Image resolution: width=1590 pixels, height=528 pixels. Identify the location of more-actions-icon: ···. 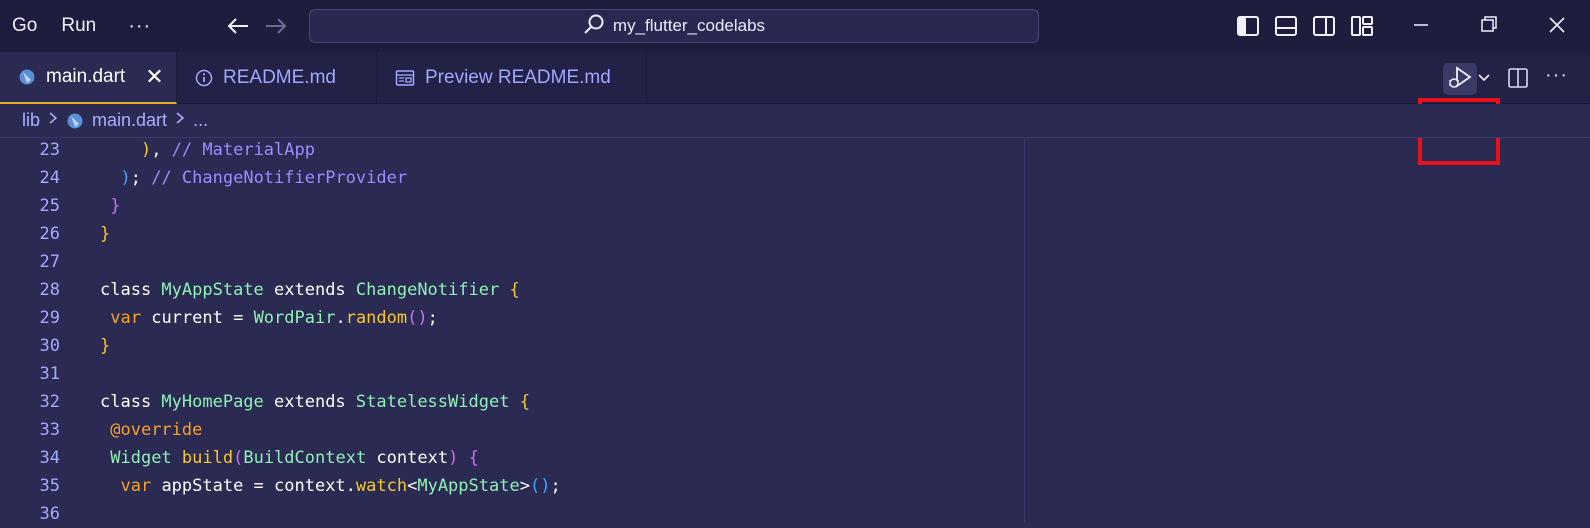
(1556, 75).